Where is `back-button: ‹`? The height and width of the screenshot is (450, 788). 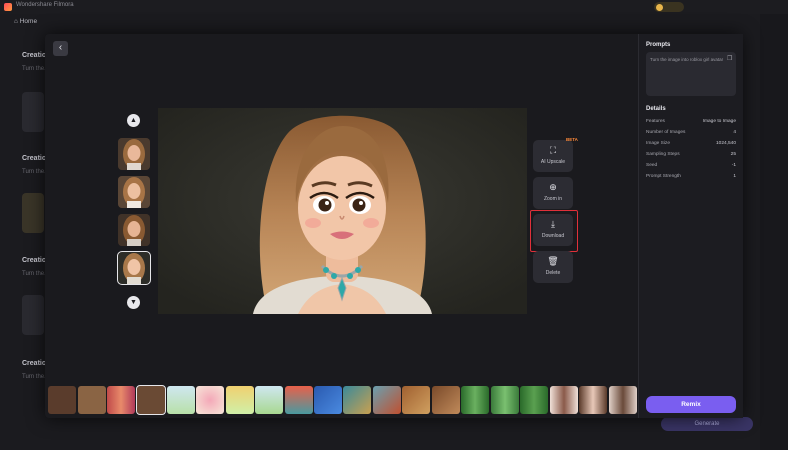
back-button: ‹ is located at coordinates (60, 48).